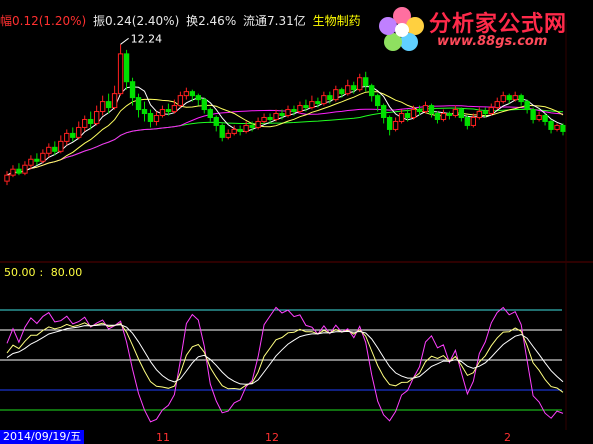 The image size is (593, 444). Describe the element at coordinates (136, 21) in the screenshot. I see `swing-text: 振0.24(2.40%)` at that location.